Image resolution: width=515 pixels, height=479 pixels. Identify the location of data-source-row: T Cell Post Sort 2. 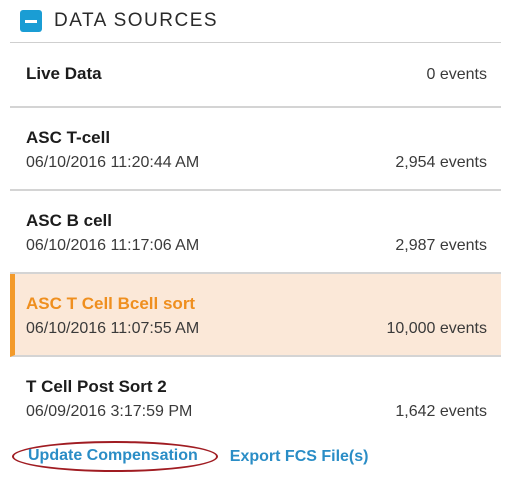
(256, 377).